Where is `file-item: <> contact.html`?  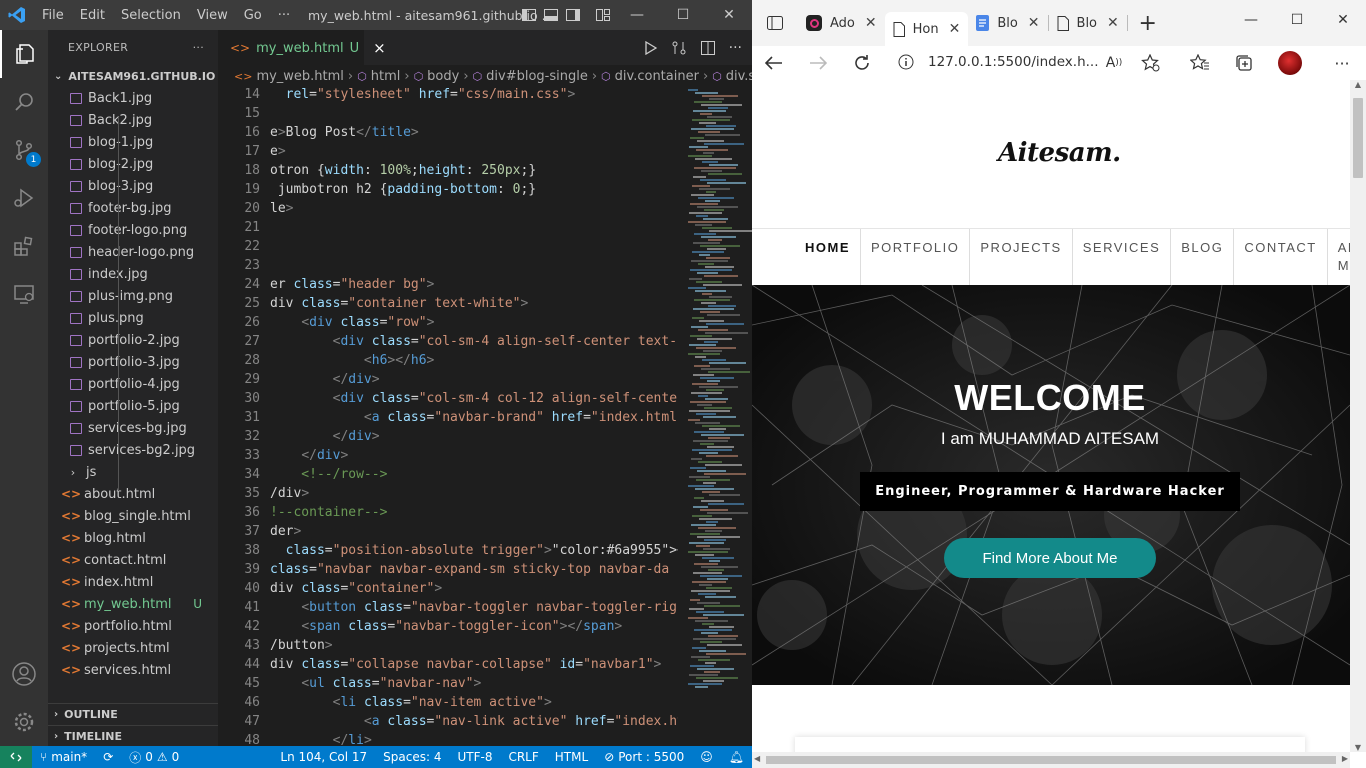
file-item: <> contact.html is located at coordinates (133, 560).